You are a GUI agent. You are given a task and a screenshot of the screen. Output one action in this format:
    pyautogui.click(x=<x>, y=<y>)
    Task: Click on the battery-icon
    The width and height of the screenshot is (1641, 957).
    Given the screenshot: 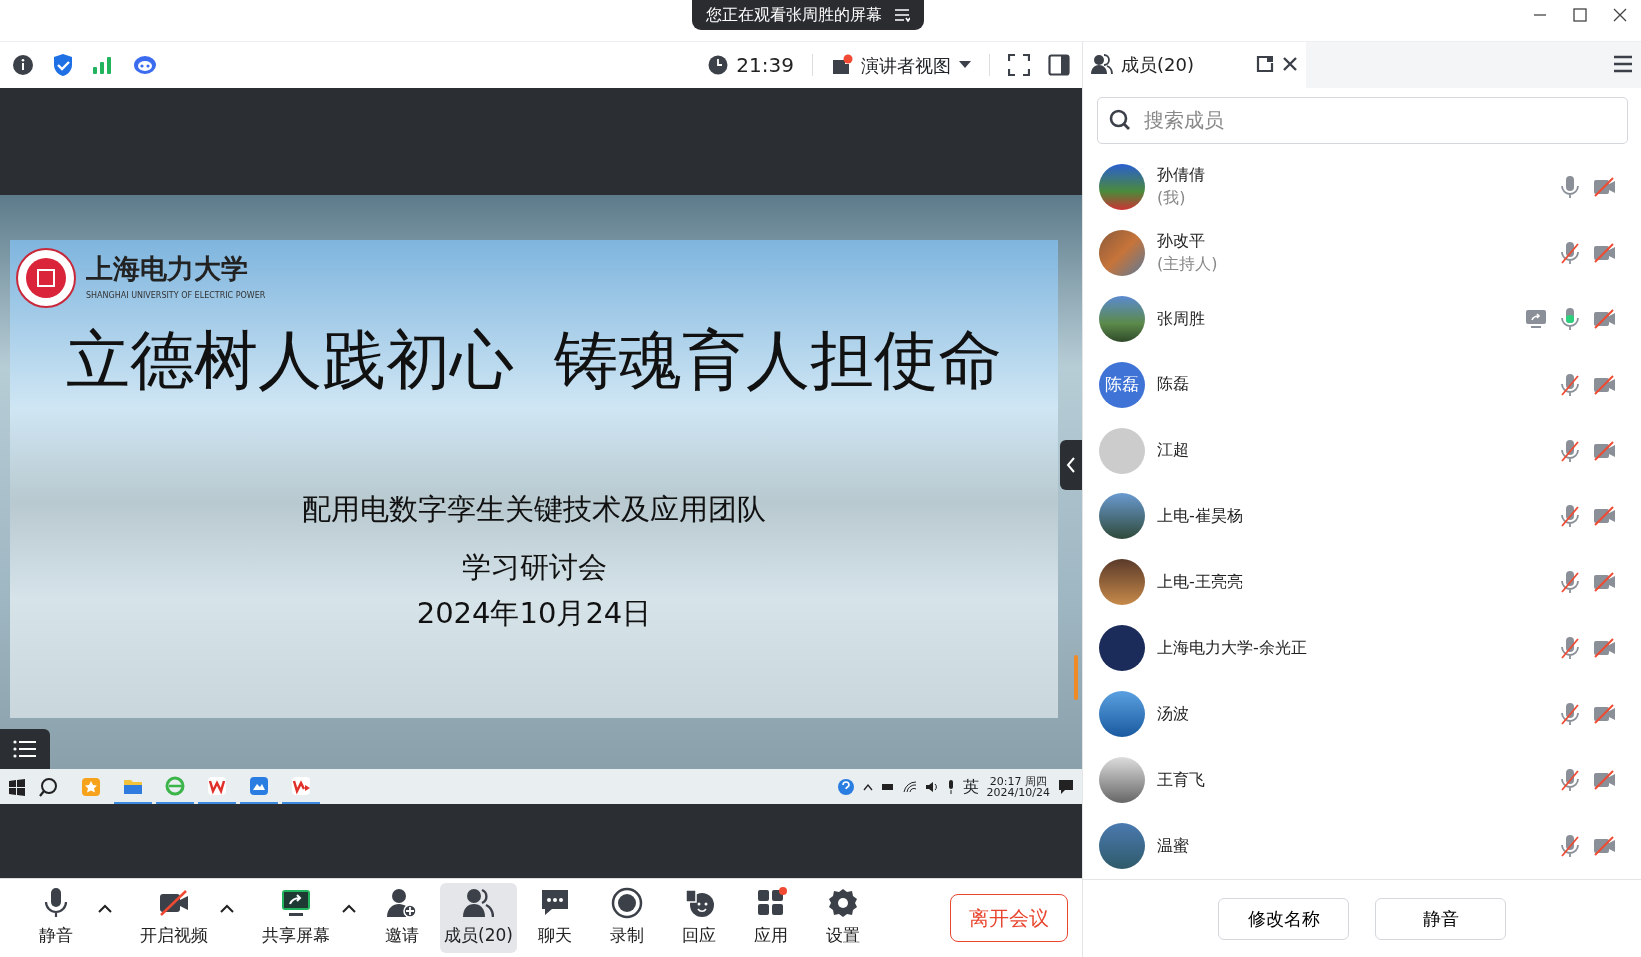 What is the action you would take?
    pyautogui.click(x=887, y=786)
    